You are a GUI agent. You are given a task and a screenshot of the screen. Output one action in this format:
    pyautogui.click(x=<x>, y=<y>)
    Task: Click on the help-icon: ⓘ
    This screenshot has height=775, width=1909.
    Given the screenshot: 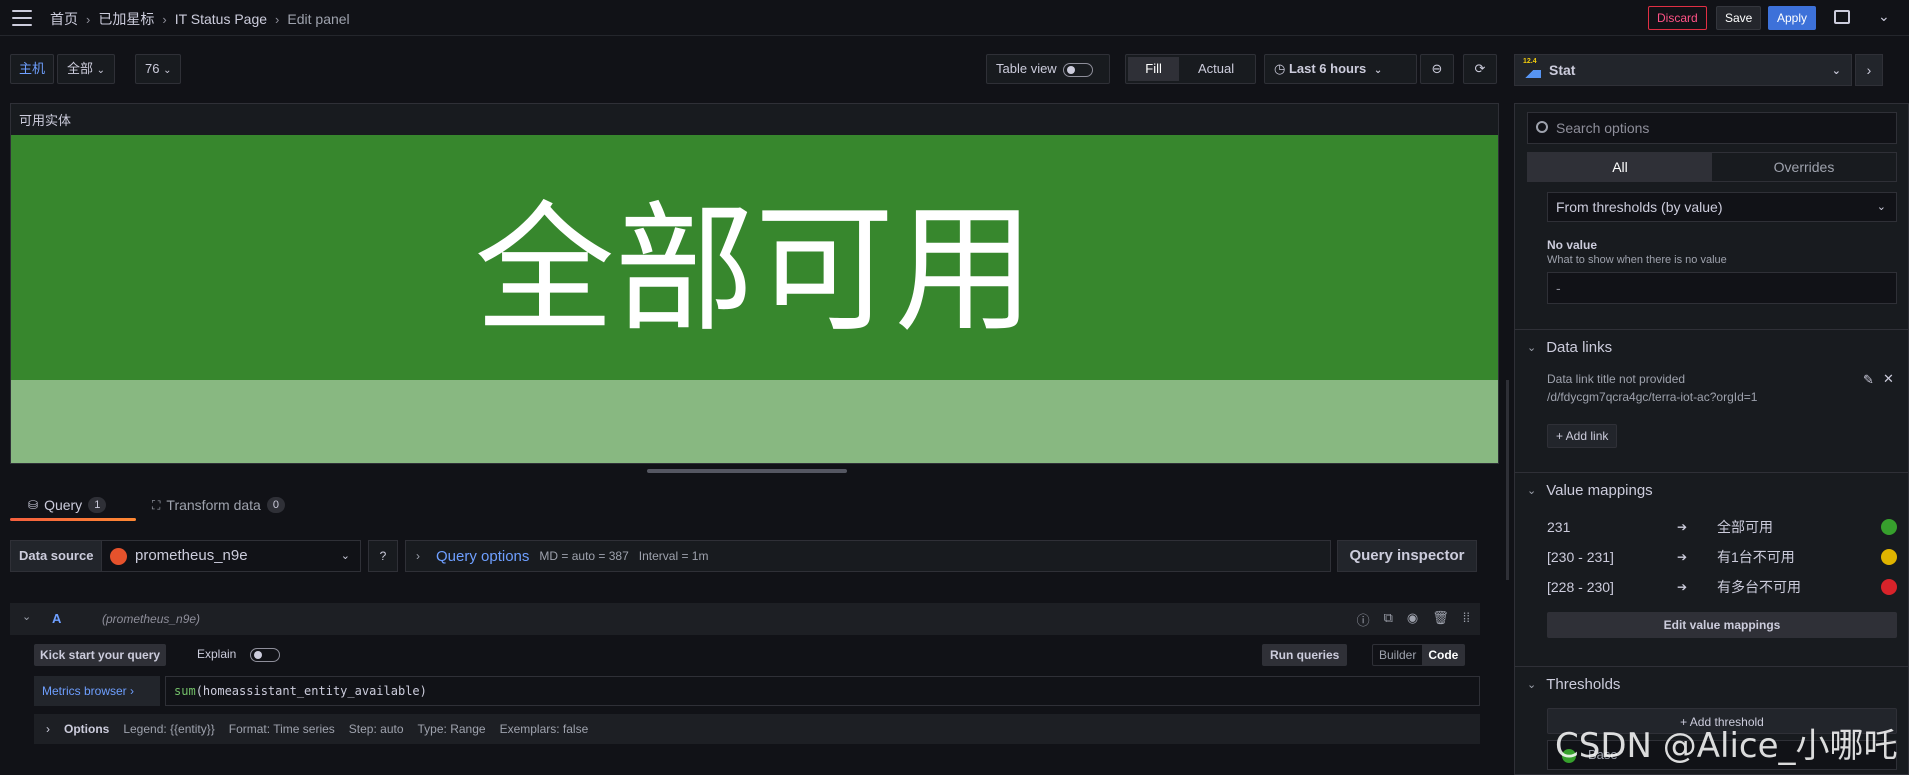 What is the action you would take?
    pyautogui.click(x=1363, y=619)
    